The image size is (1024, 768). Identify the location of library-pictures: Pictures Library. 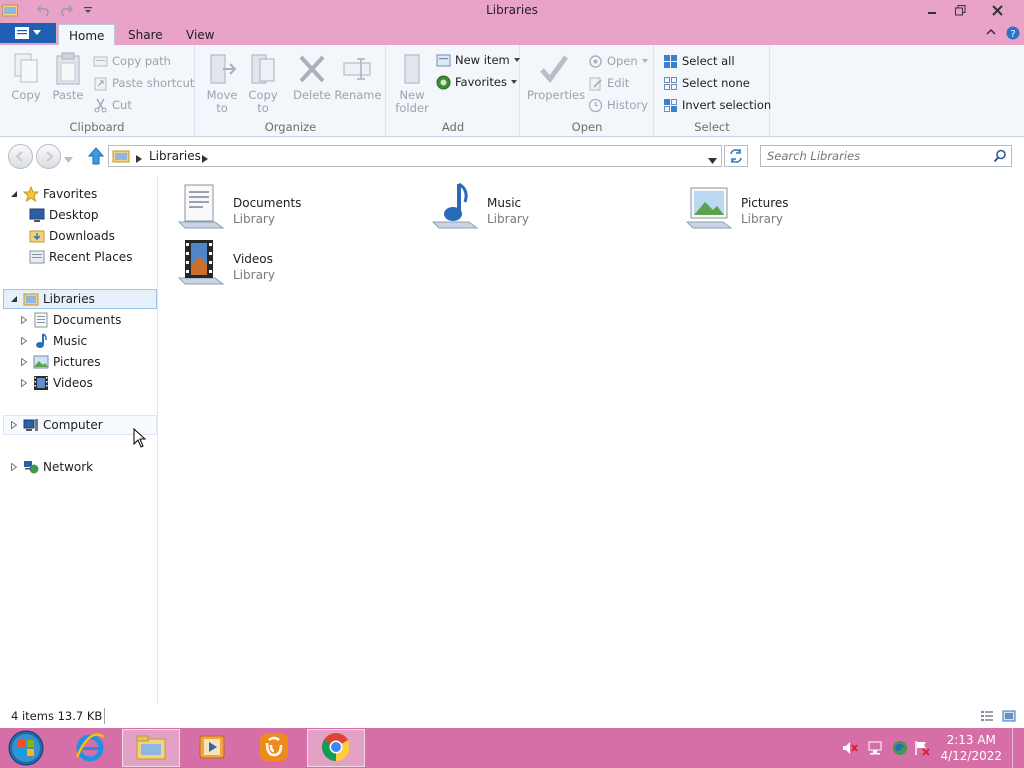
(736, 208).